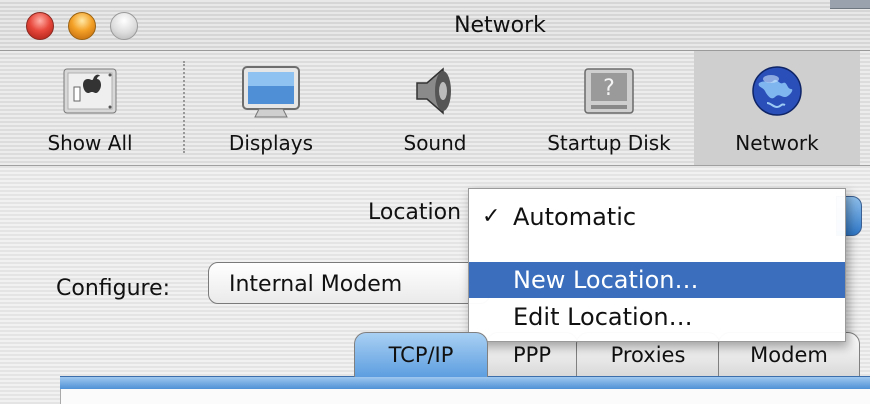  Describe the element at coordinates (90, 91) in the screenshot. I see `show-all-icon` at that location.